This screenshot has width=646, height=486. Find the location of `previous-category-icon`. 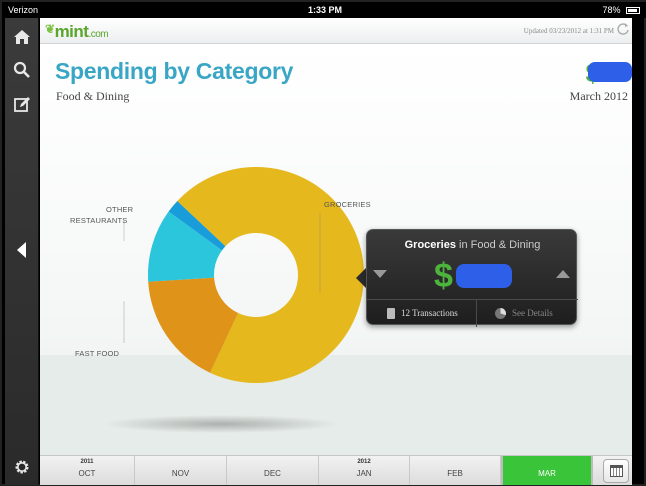

previous-category-icon is located at coordinates (380, 274).